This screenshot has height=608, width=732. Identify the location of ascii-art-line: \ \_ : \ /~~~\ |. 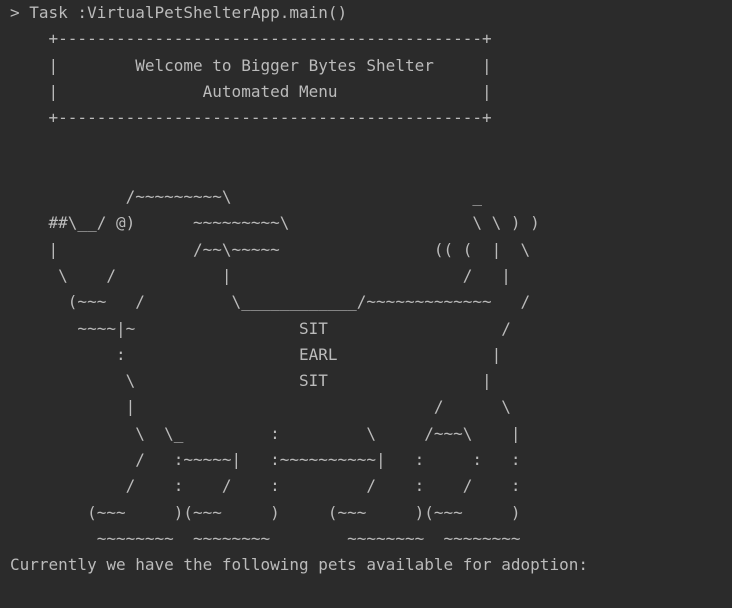
(265, 433).